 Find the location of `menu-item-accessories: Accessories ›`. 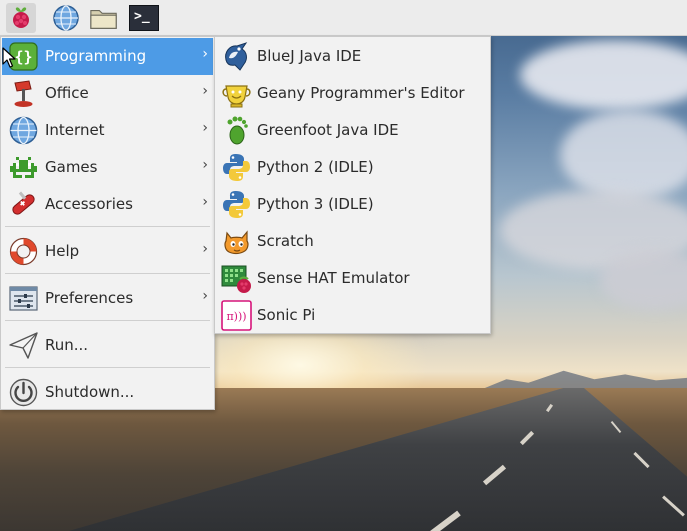

menu-item-accessories: Accessories › is located at coordinates (107, 204).